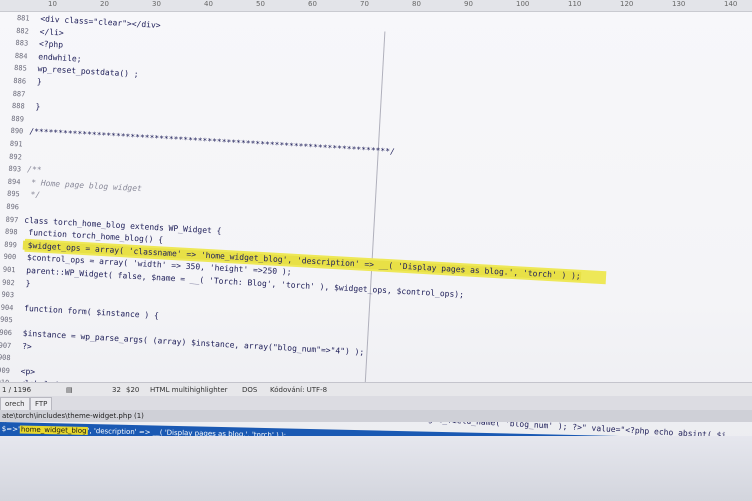  I want to click on ruler-tick: 80, so click(416, 4).